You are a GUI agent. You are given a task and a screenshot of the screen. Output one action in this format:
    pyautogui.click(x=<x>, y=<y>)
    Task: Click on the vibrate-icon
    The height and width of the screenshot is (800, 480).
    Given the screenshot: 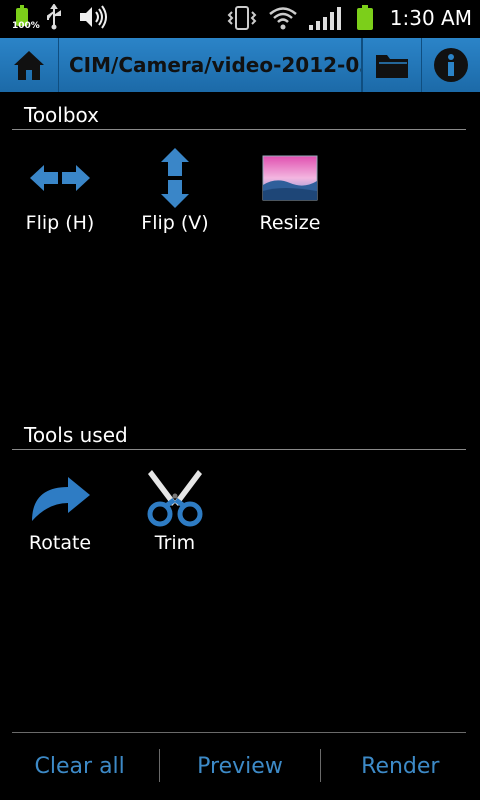 What is the action you would take?
    pyautogui.click(x=242, y=18)
    